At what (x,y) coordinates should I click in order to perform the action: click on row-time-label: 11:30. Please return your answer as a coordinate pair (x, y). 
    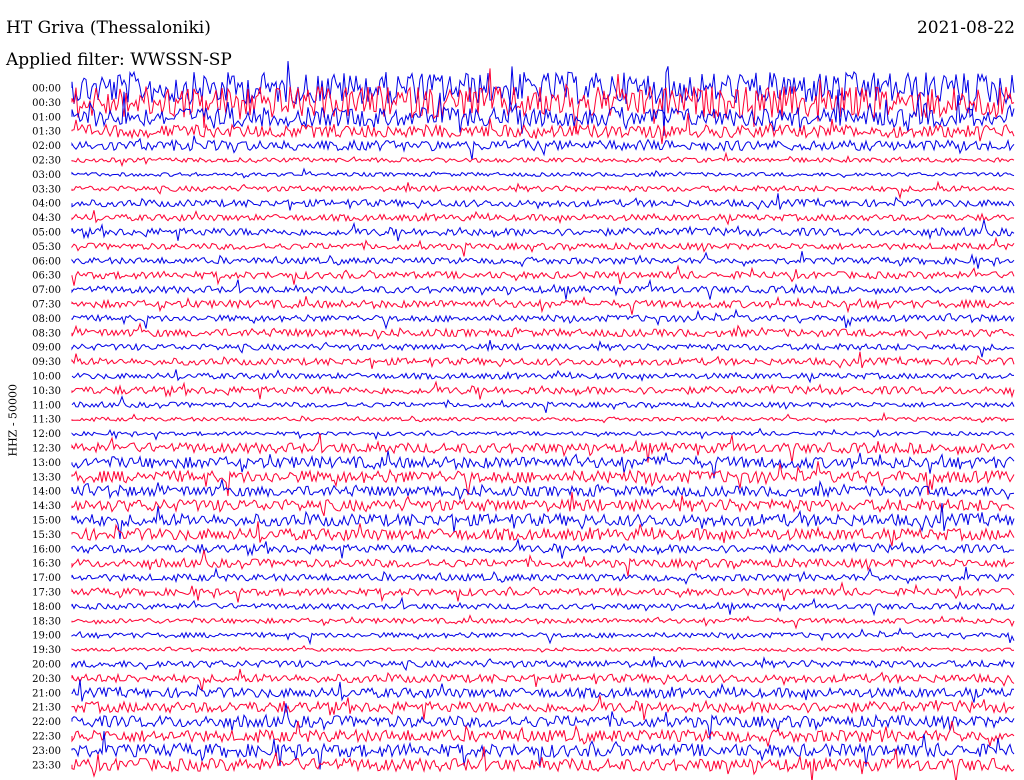
    Looking at the image, I should click on (46, 420).